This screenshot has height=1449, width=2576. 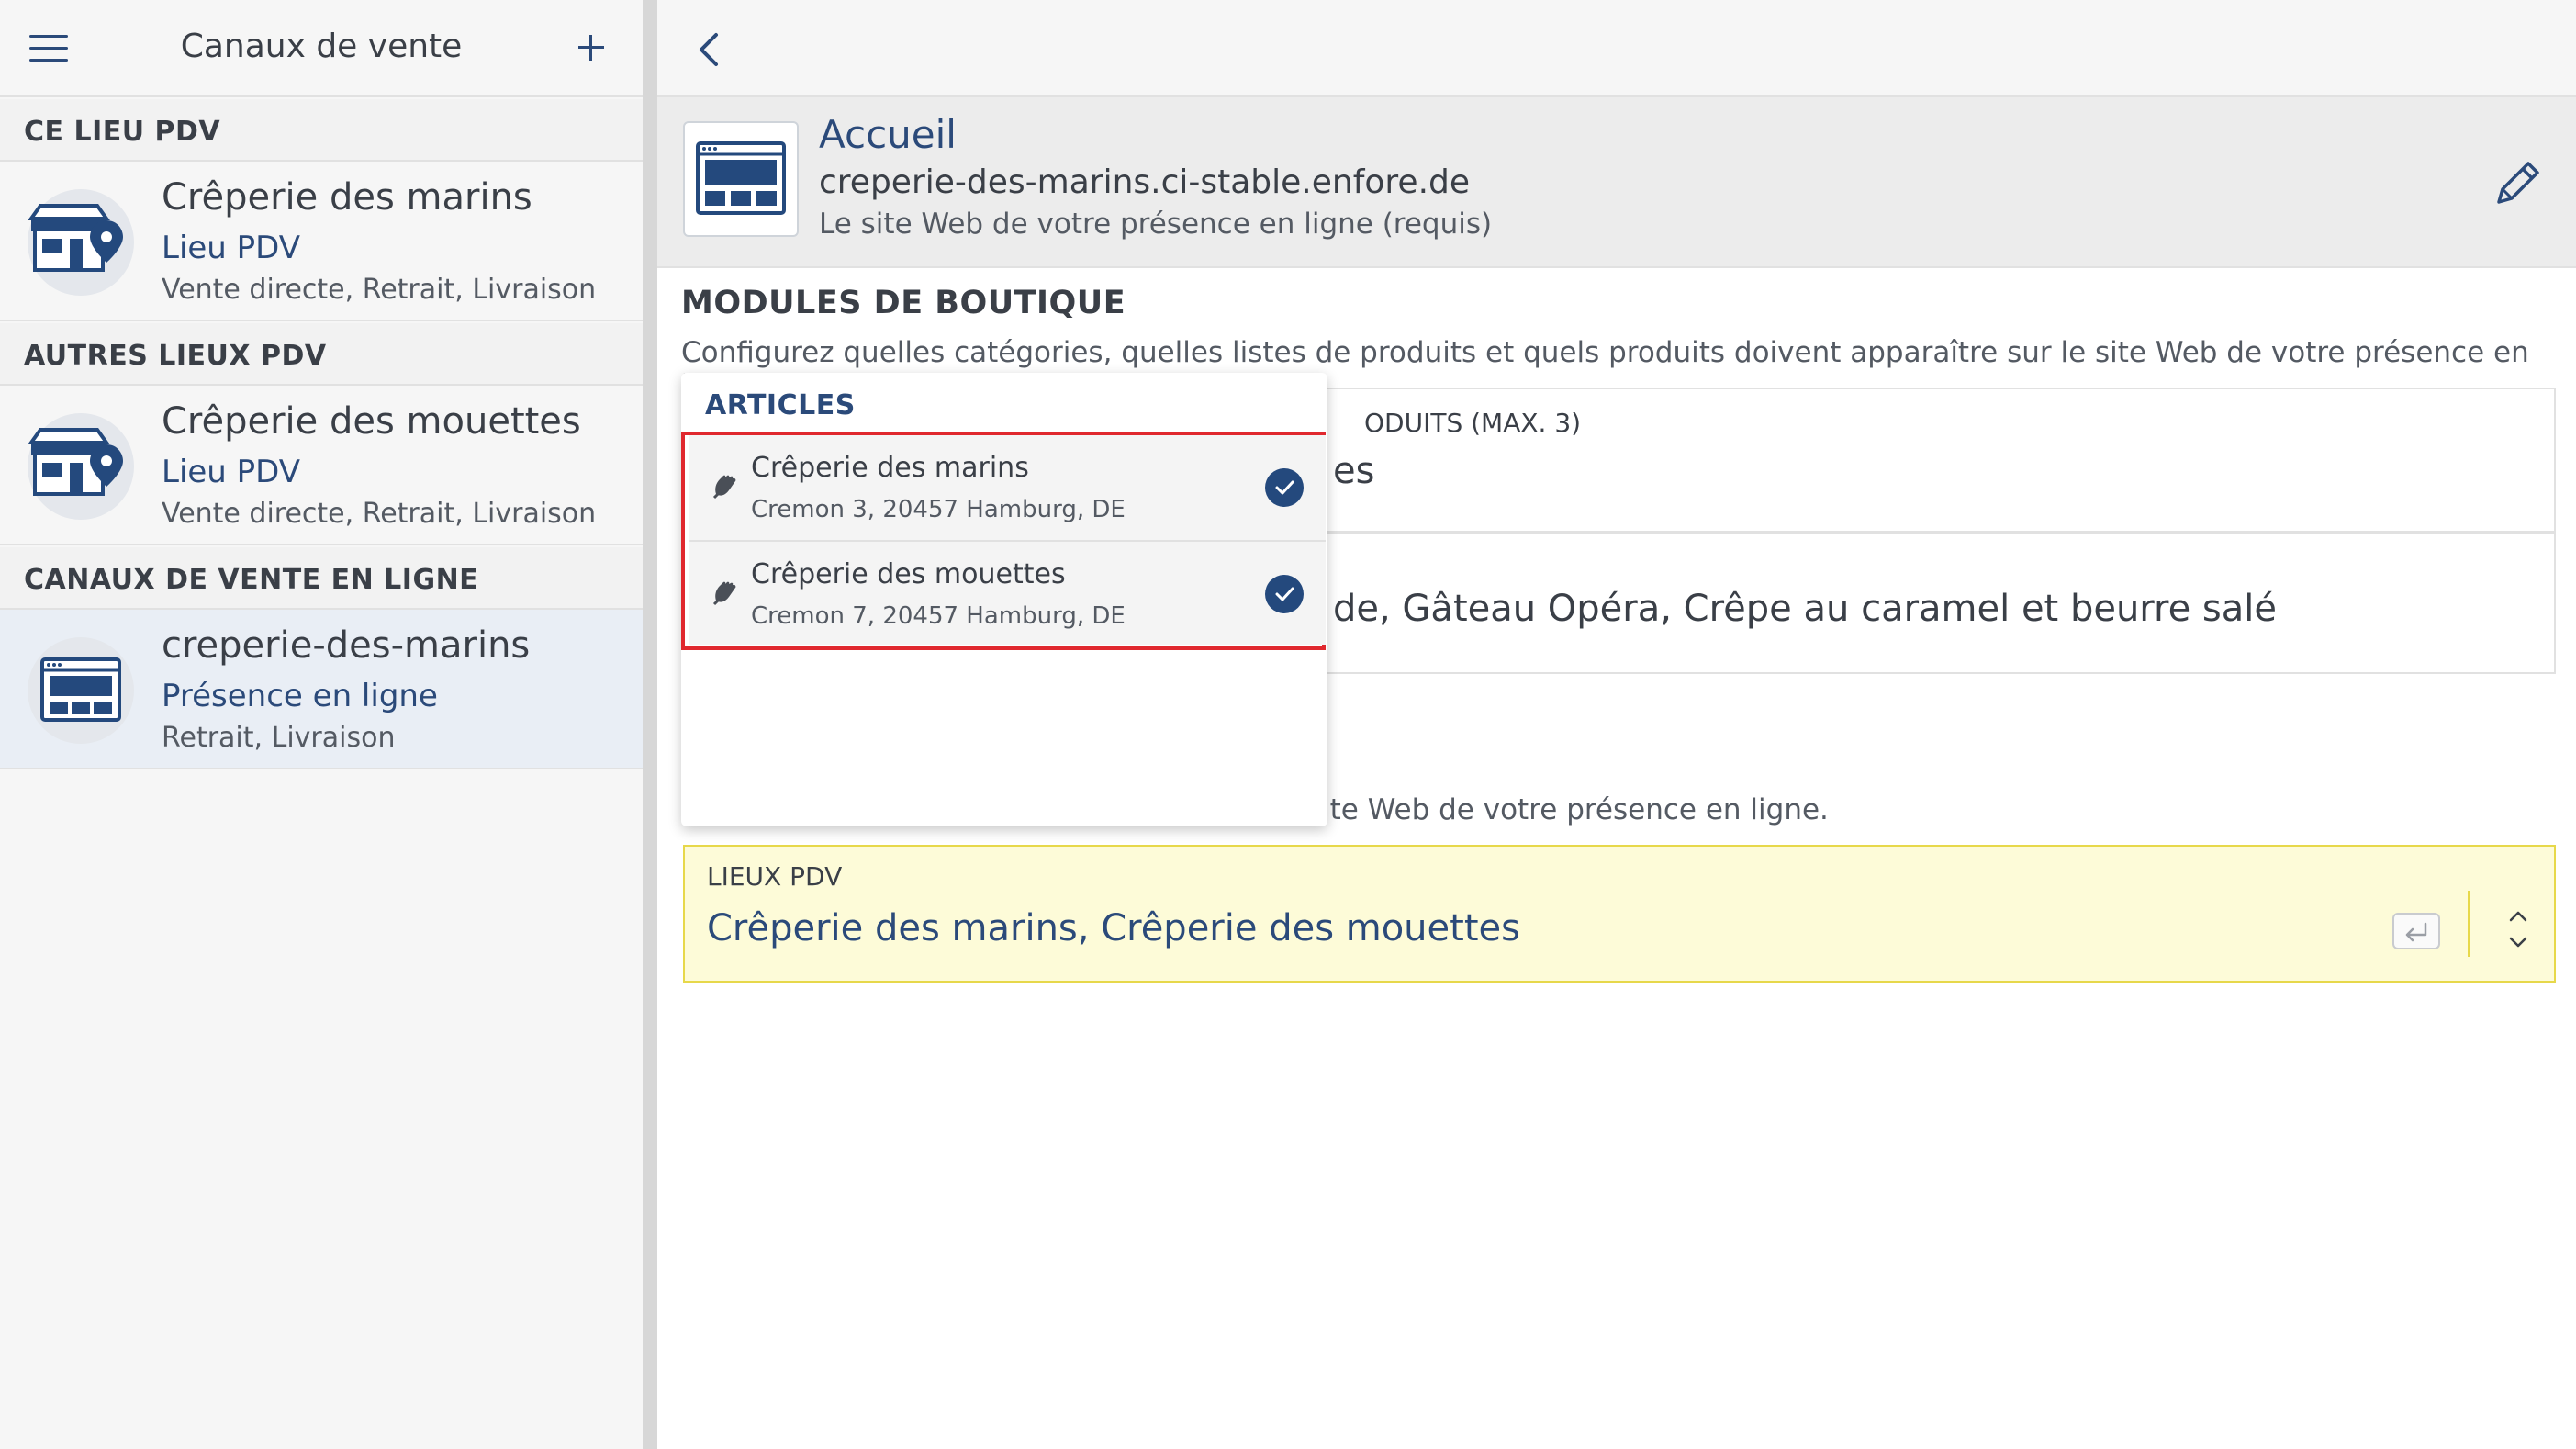 What do you see at coordinates (2469, 924) in the screenshot?
I see `field-separator` at bounding box center [2469, 924].